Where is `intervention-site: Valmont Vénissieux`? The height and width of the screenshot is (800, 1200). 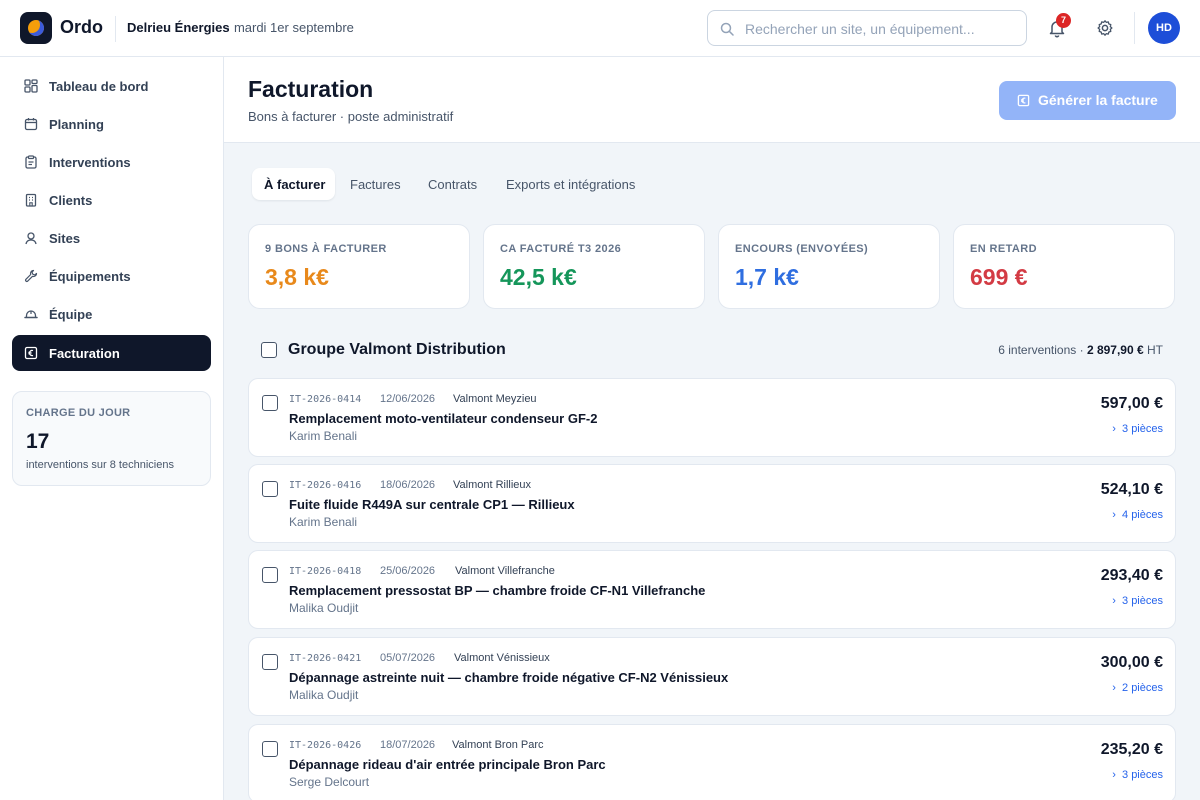 intervention-site: Valmont Vénissieux is located at coordinates (502, 658).